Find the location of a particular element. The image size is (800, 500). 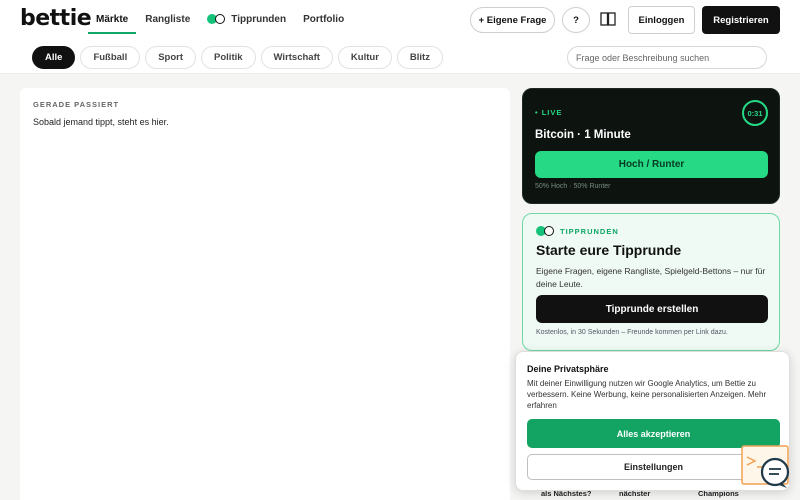

nav-item-rangliste: Rangliste is located at coordinates (167, 20).